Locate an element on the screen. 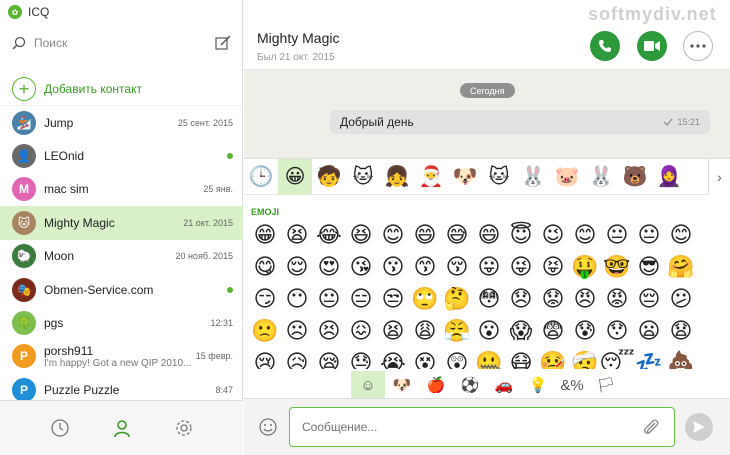  emoji-item: 🤗 is located at coordinates (681, 267).